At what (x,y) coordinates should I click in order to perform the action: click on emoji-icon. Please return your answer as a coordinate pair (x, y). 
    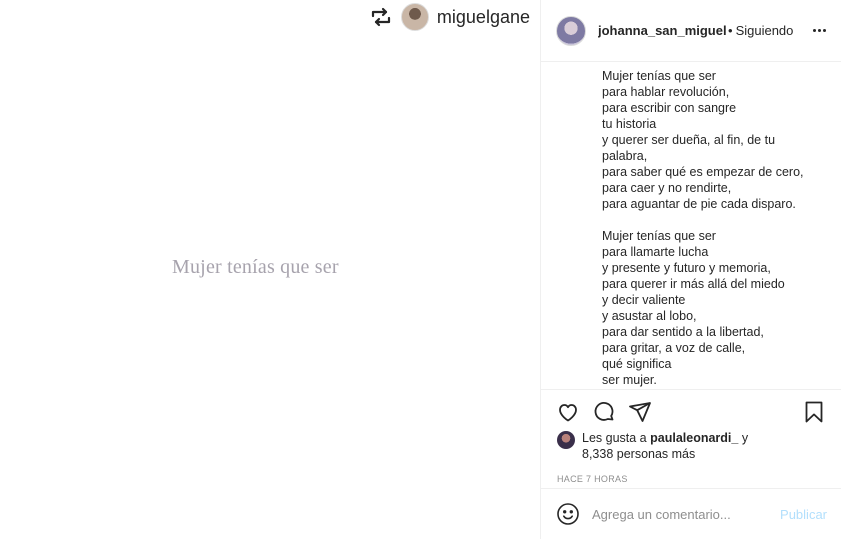
    Looking at the image, I should click on (568, 514).